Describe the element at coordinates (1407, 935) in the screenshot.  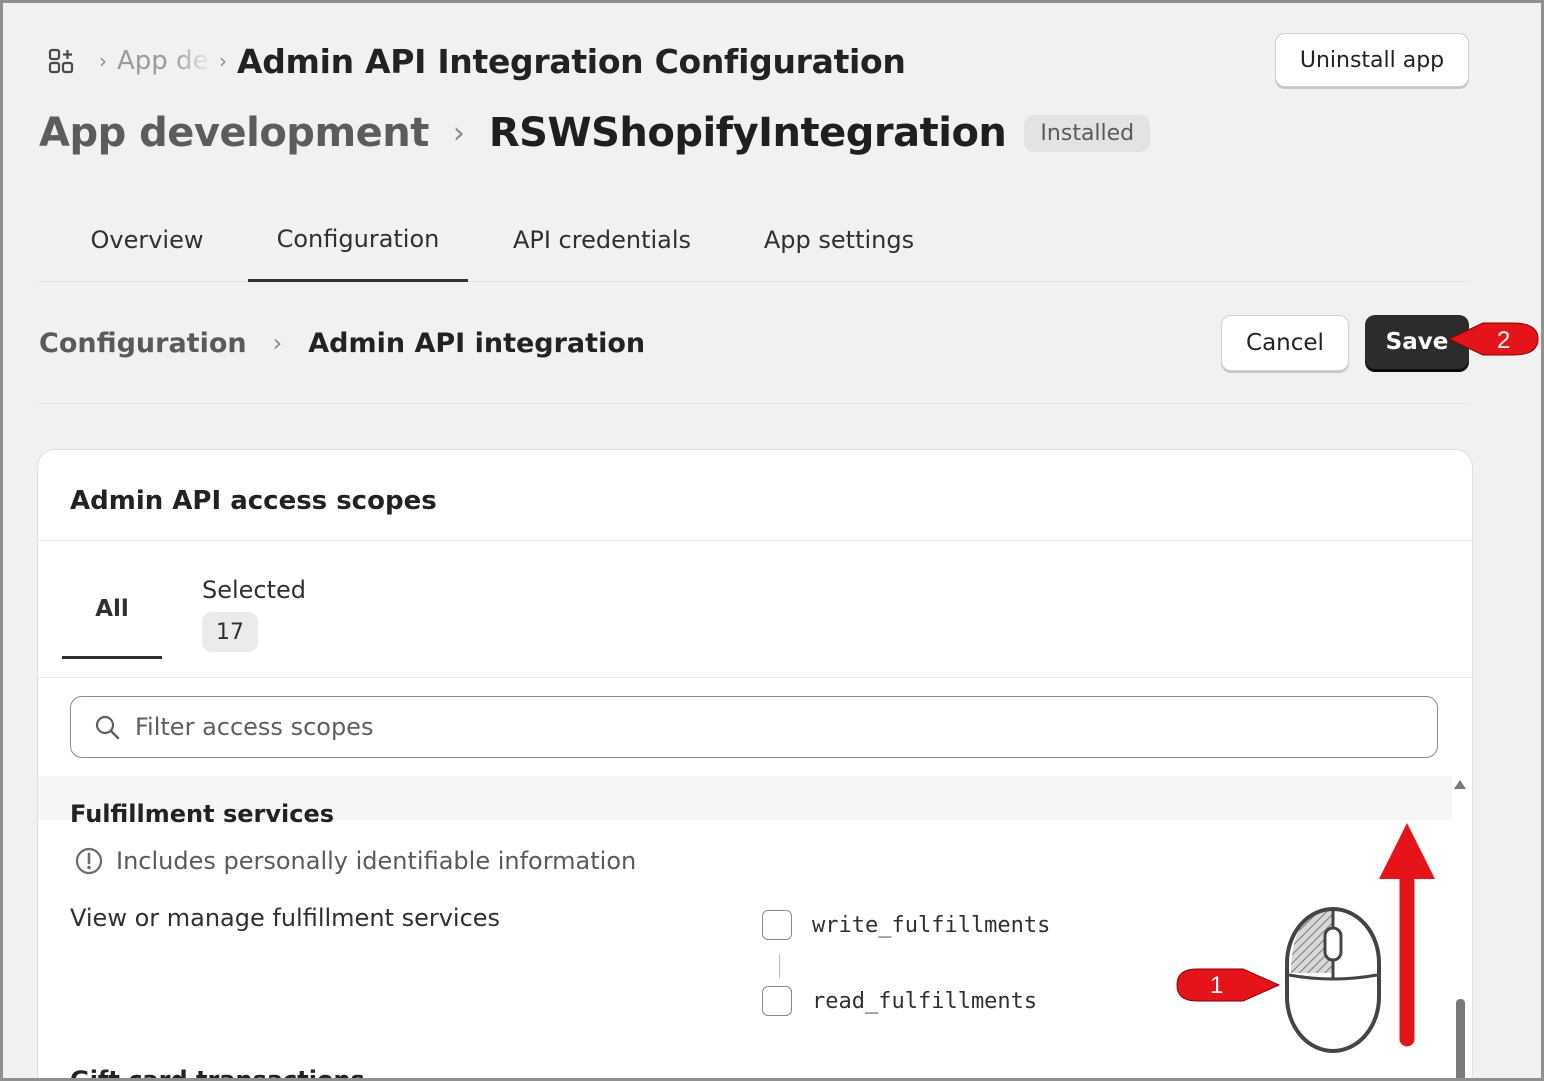
I see `red-arrow-up-icon` at that location.